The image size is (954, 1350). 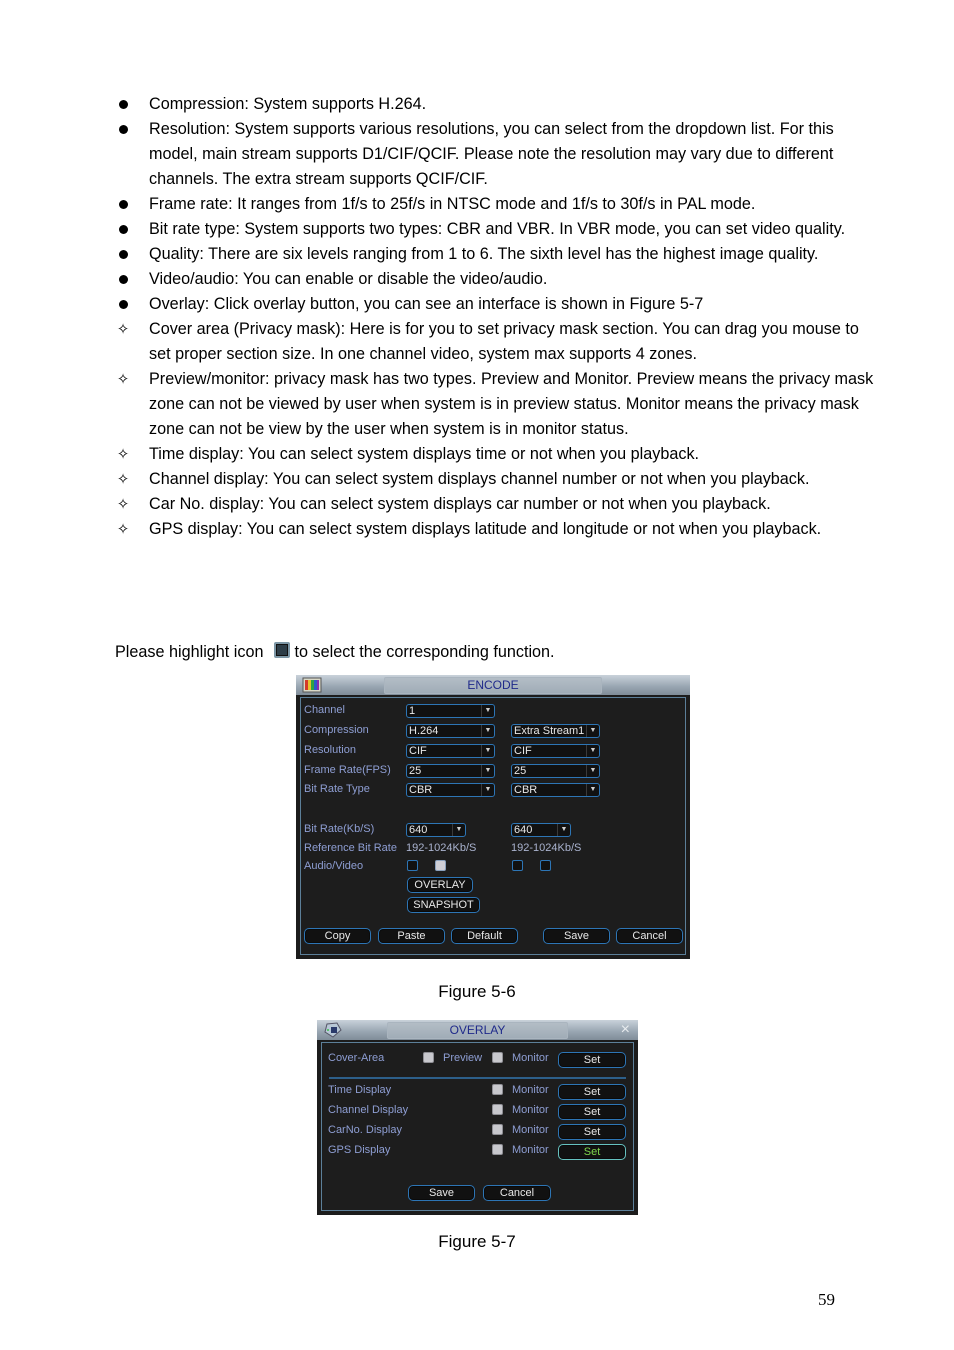 I want to click on preview-checkbox, so click(x=428, y=1057).